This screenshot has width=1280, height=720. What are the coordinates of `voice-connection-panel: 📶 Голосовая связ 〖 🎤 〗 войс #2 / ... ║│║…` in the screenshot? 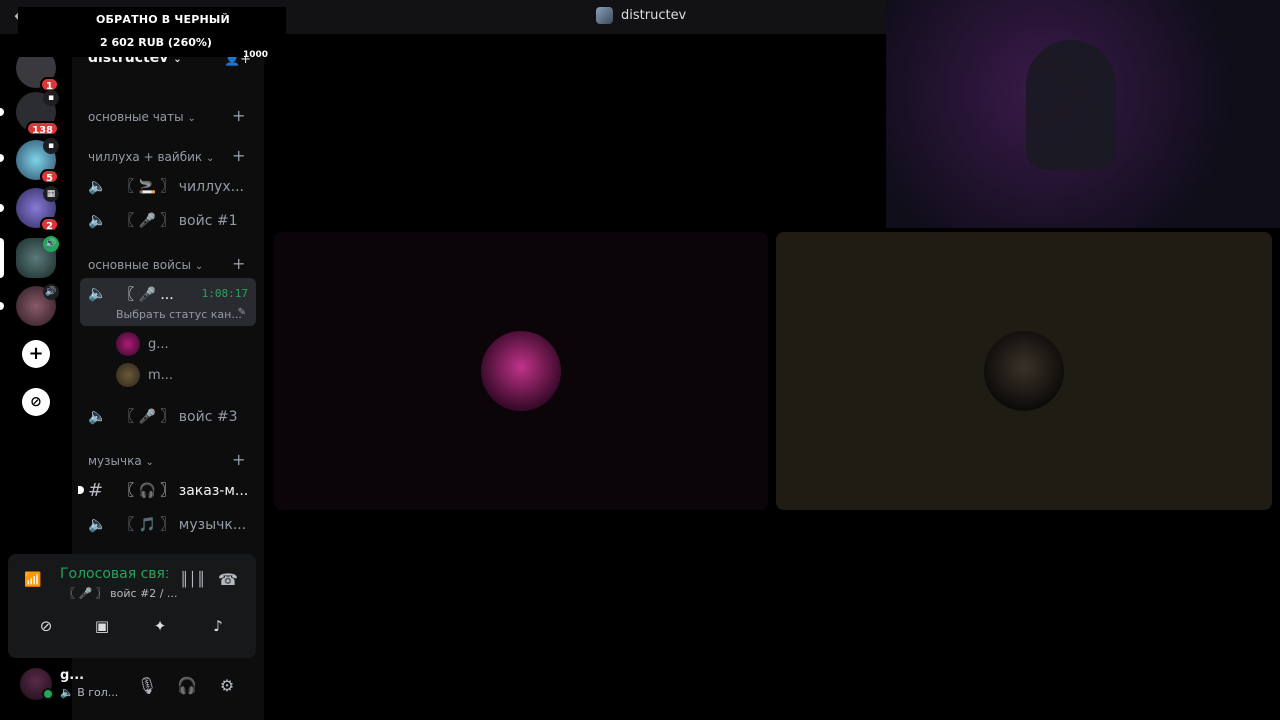 It's located at (132, 606).